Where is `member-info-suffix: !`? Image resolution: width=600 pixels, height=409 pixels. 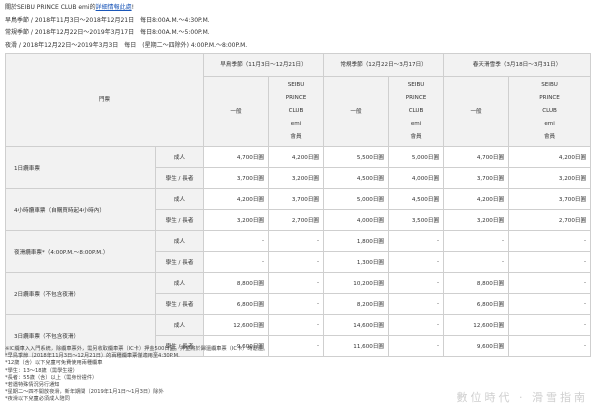
member-info-suffix: ! is located at coordinates (132, 7).